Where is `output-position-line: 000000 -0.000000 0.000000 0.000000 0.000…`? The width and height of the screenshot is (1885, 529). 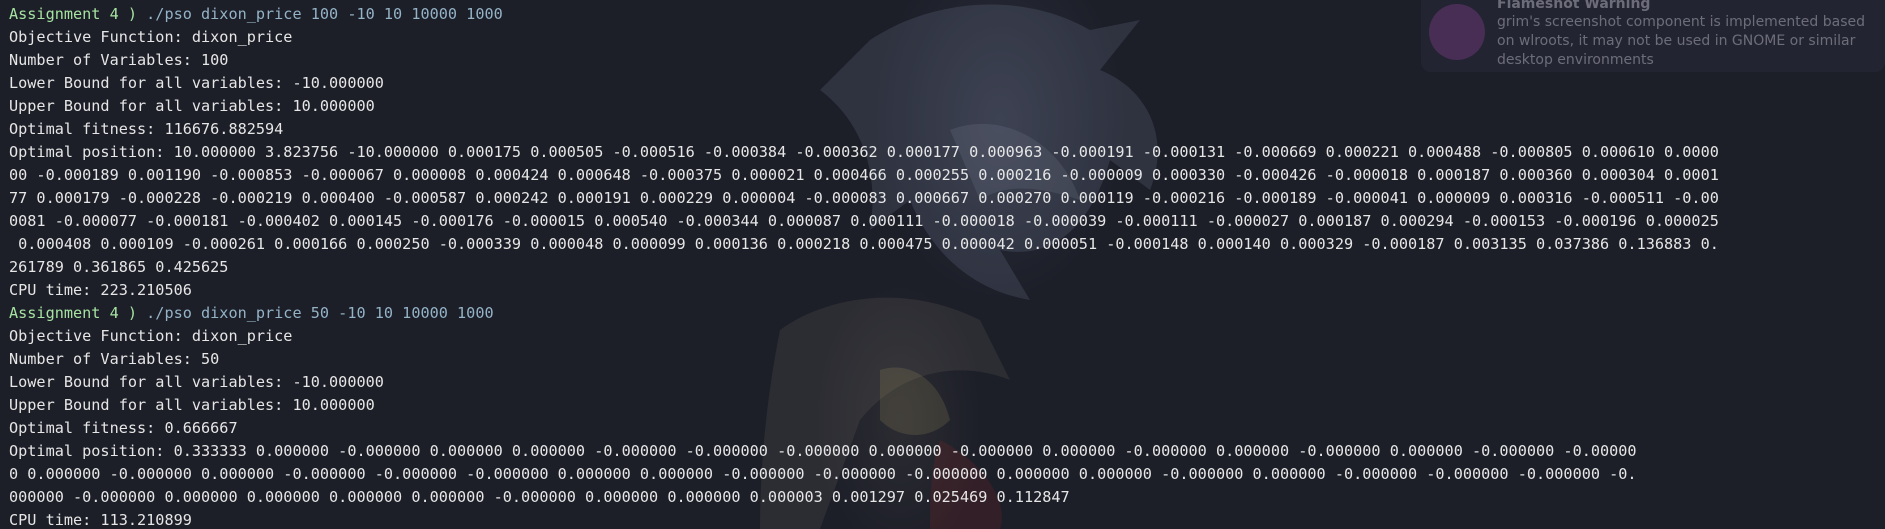
output-position-line: 000000 -0.000000 0.000000 0.000000 0.000… is located at coordinates (539, 497).